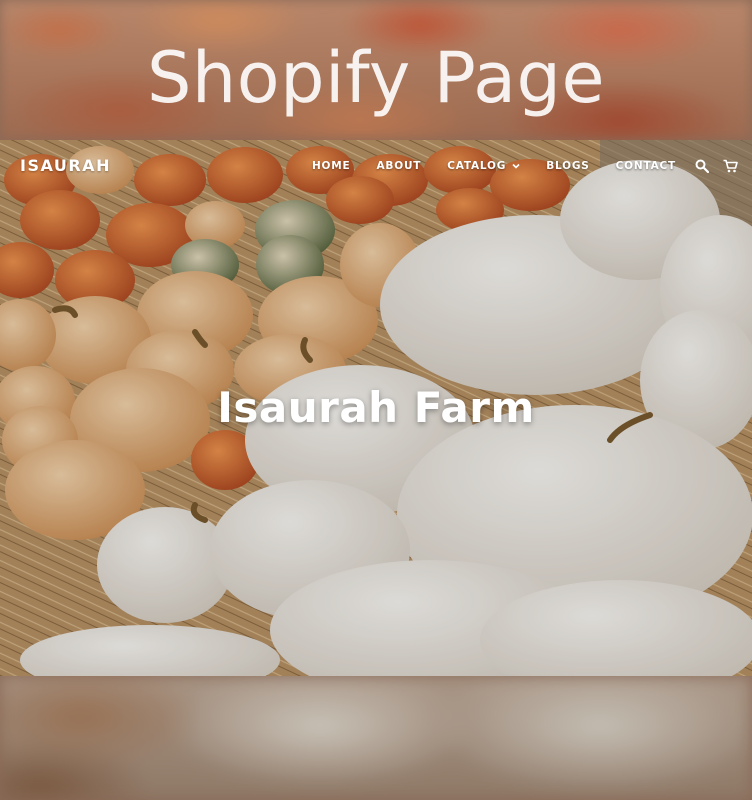 This screenshot has width=752, height=800. I want to click on page-title: Shopify Page, so click(376, 78).